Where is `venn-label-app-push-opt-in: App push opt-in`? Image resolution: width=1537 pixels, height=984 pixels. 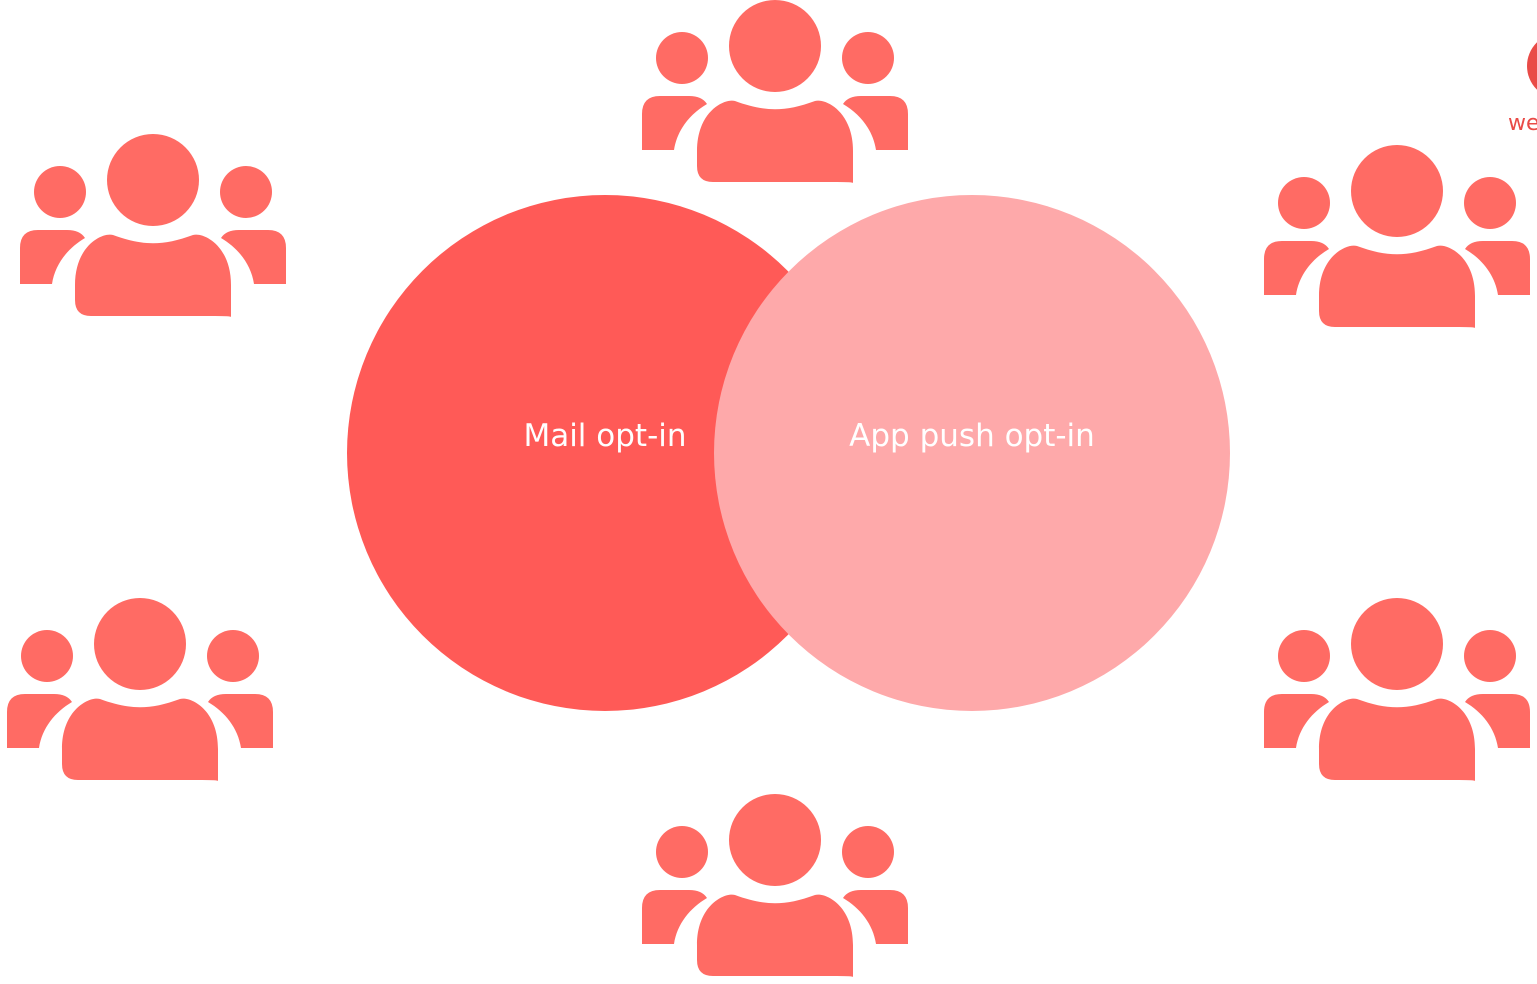 venn-label-app-push-opt-in: App push opt-in is located at coordinates (972, 436).